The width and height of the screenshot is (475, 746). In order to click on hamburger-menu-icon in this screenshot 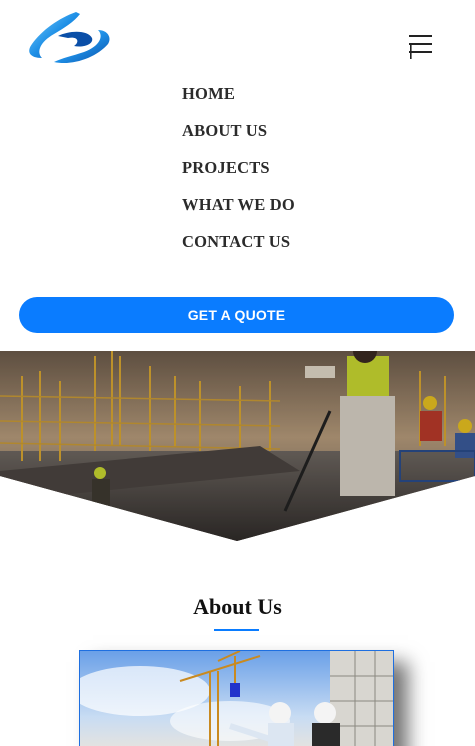, I will do `click(421, 46)`.